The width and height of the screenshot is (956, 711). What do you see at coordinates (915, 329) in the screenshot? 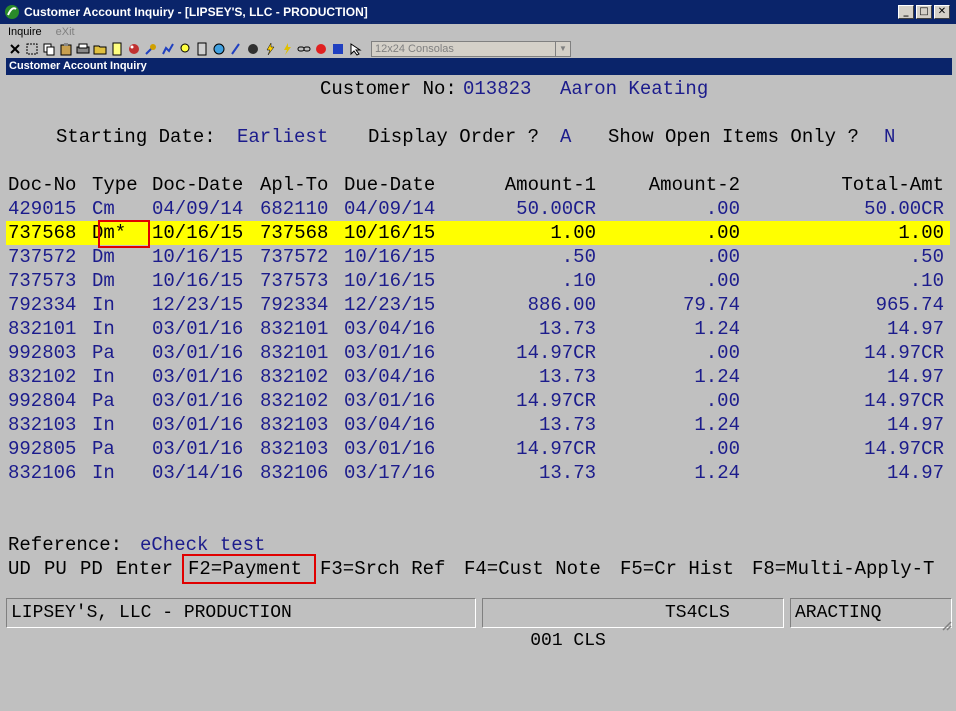
I see `cell-total-amt: 14.97` at bounding box center [915, 329].